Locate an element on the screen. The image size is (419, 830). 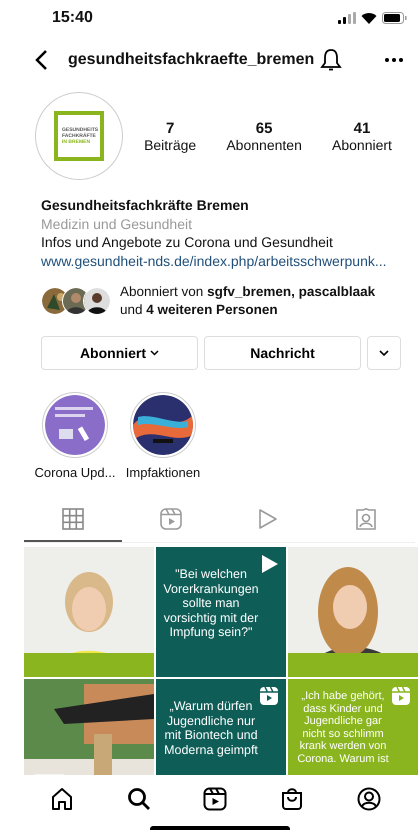
post-text: „Ich habe gehört, dass Kinder und Jugendliche gar nicht so schlimm krank werden von Corona. Warum ist is located at coordinates (343, 727).